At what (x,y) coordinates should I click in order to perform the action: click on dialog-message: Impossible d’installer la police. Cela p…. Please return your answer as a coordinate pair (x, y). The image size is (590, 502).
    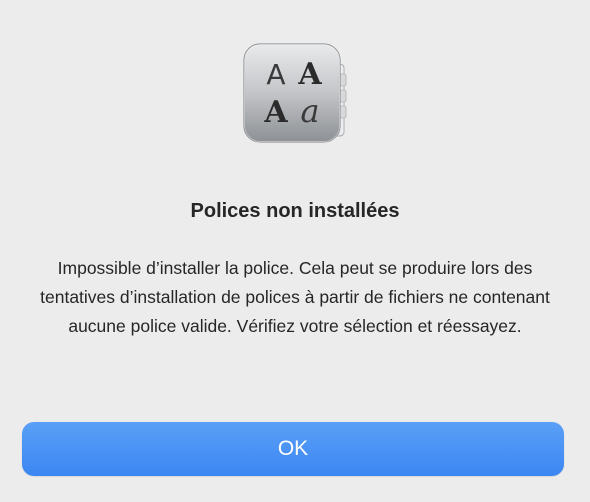
    Looking at the image, I should click on (295, 297).